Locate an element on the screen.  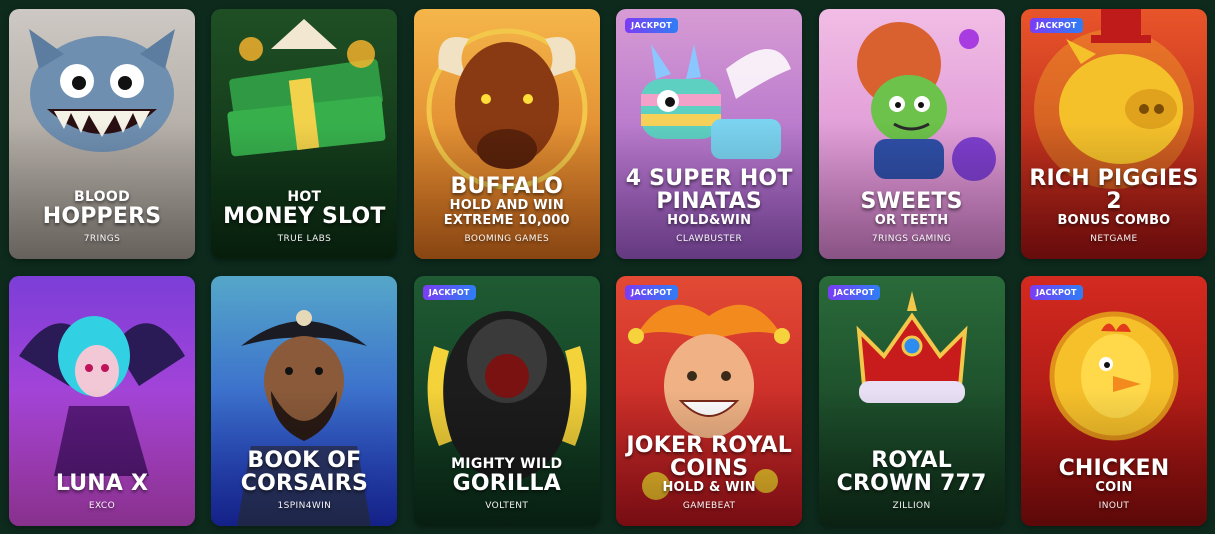
game-title-block: 4 SUPER HOT PINATAS HOLD&WIN CLAWBUSTER is located at coordinates (709, 206).